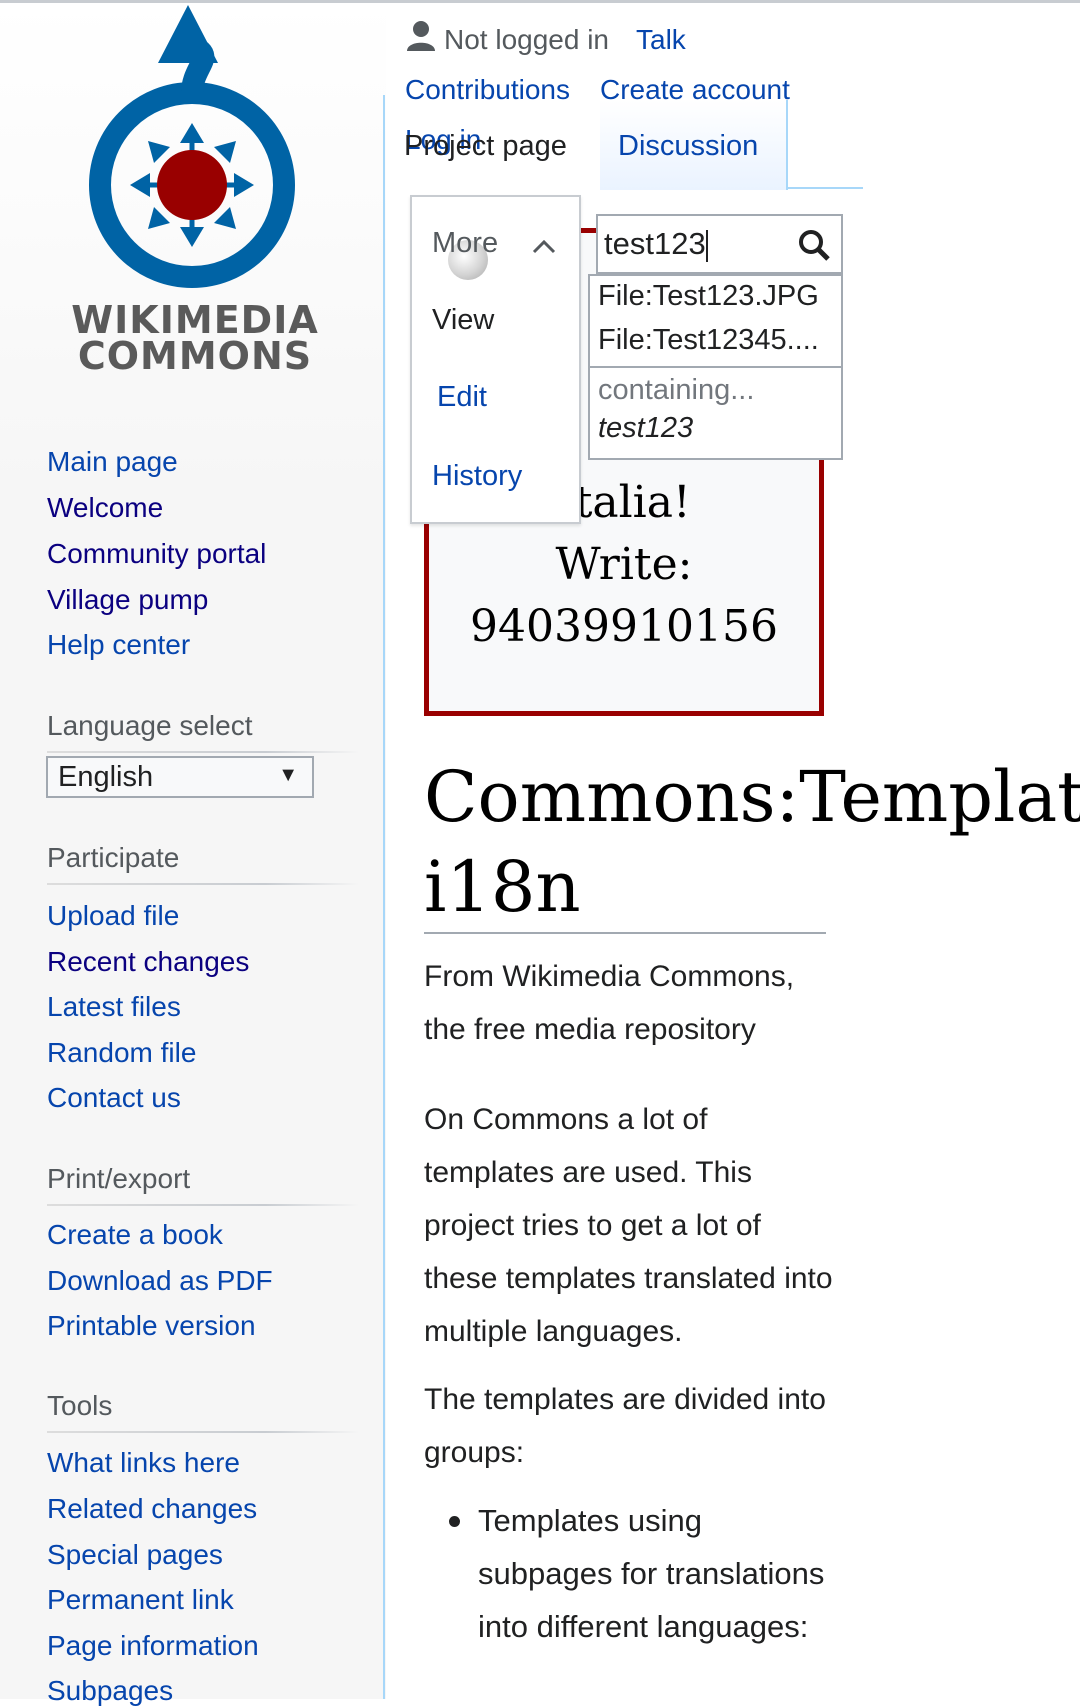  What do you see at coordinates (787, 145) in the screenshot?
I see `tab-divider` at bounding box center [787, 145].